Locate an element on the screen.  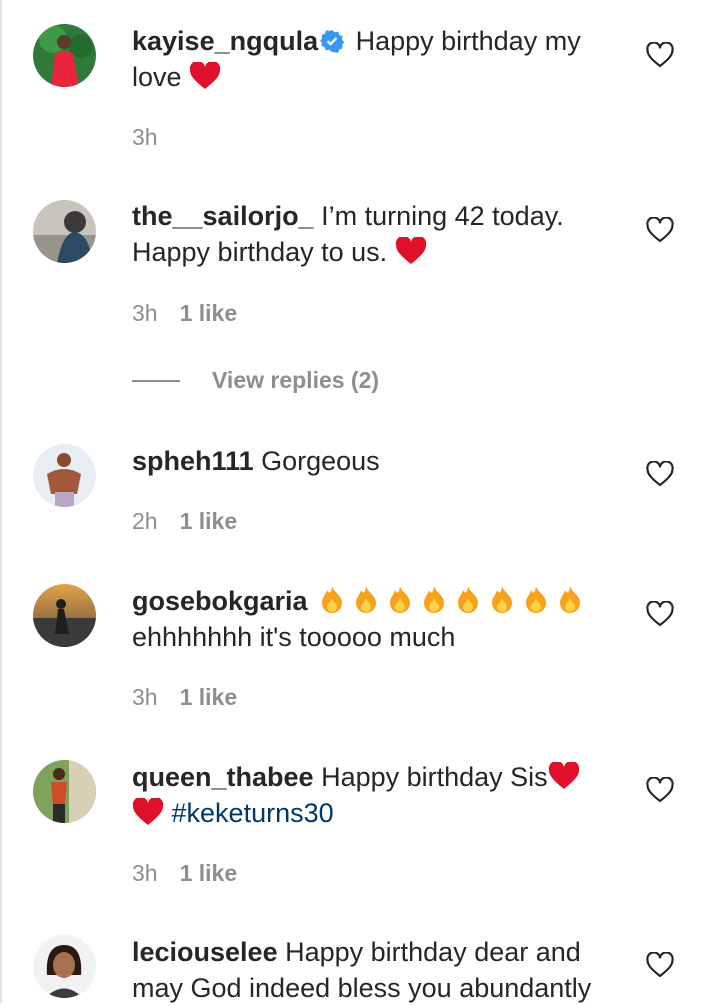
comment-username: queen_thabee is located at coordinates (223, 777).